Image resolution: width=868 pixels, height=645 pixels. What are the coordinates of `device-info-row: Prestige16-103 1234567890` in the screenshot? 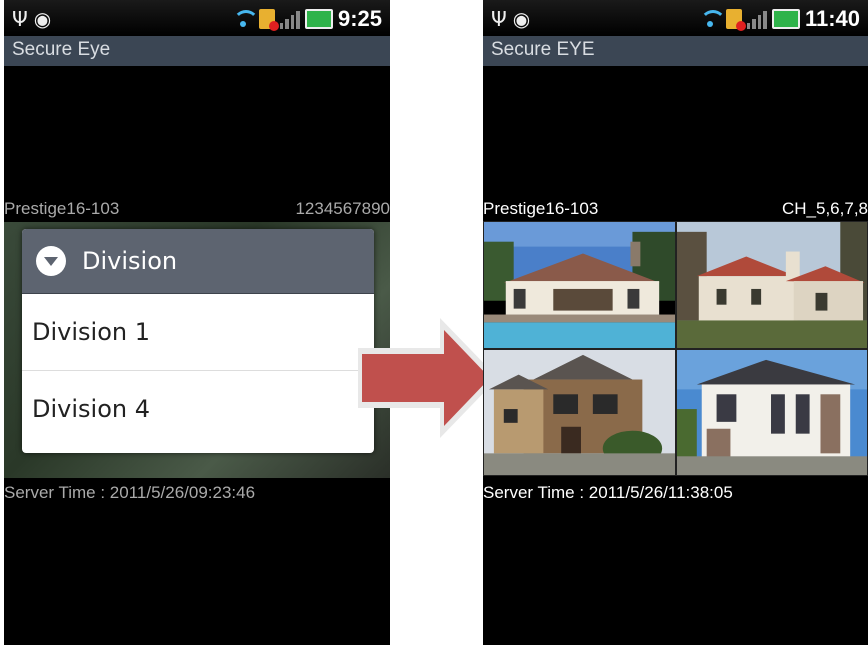 It's located at (197, 210).